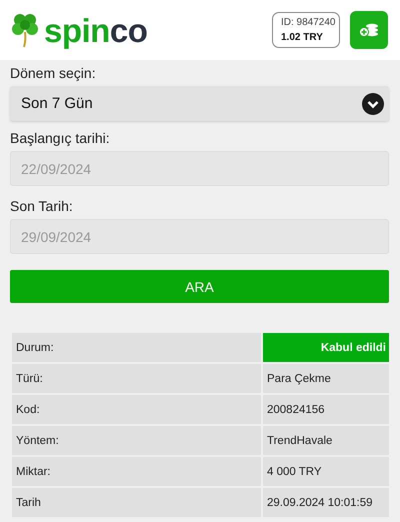 The height and width of the screenshot is (522, 400). Describe the element at coordinates (42, 206) in the screenshot. I see `field-label: Son Tarih:` at that location.